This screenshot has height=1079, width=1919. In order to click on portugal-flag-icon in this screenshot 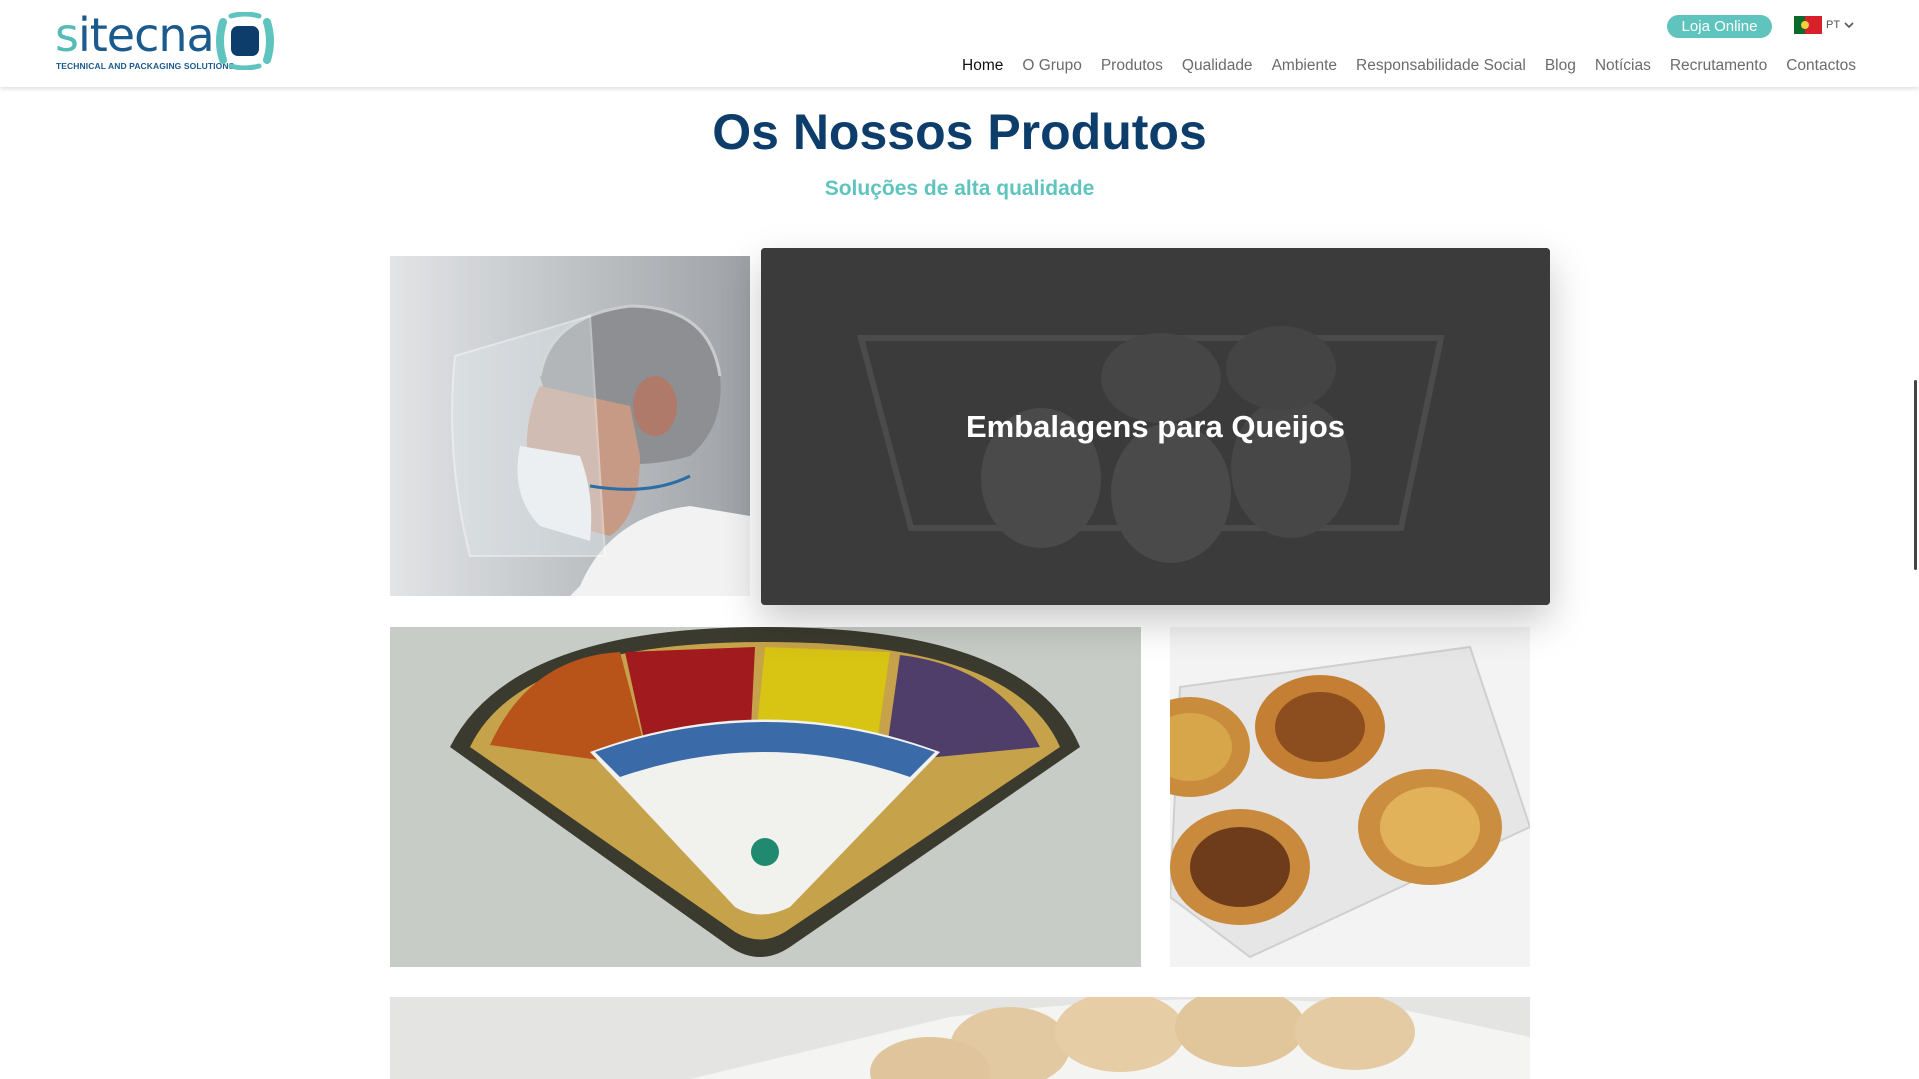, I will do `click(1808, 25)`.